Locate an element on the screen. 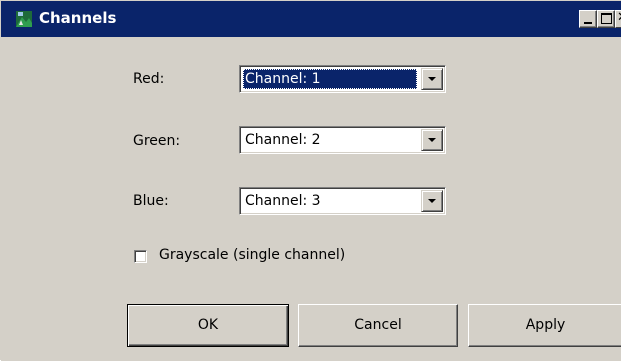 The width and height of the screenshot is (621, 361). blue-channel-value: Channel: 3 is located at coordinates (283, 201).